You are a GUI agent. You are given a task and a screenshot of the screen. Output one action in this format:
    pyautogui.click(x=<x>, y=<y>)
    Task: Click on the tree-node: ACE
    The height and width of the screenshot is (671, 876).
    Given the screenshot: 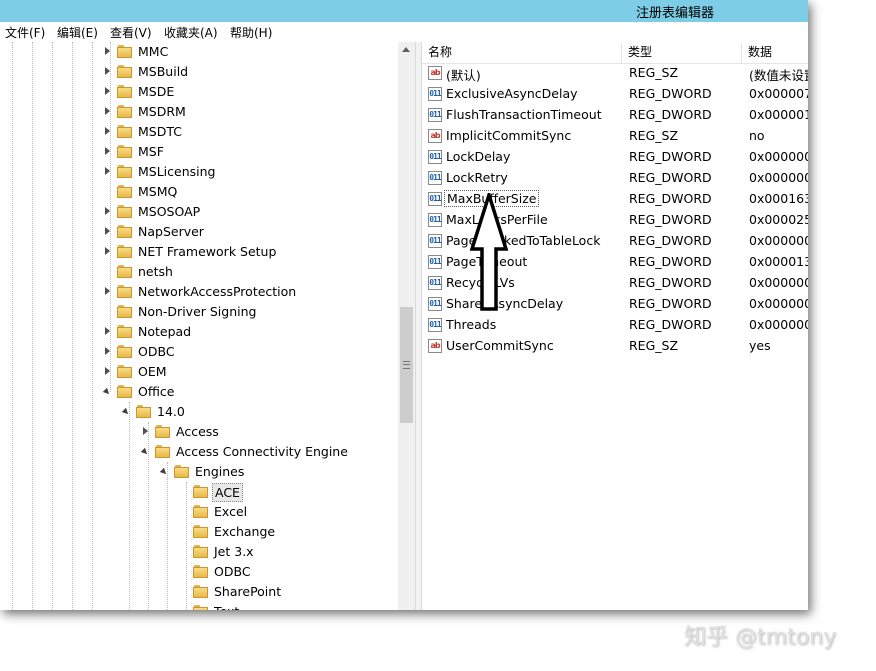 What is the action you would take?
    pyautogui.click(x=288, y=492)
    